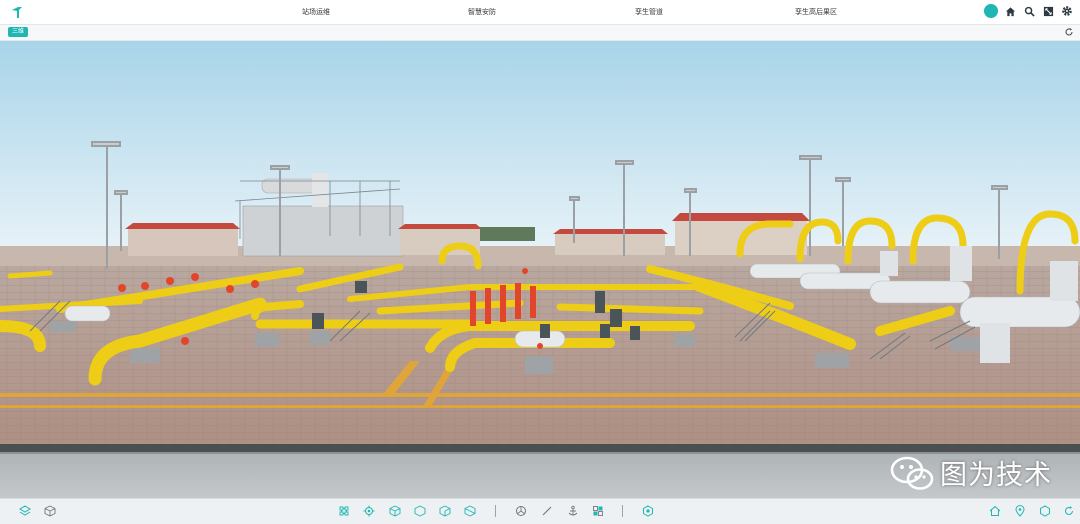 This screenshot has width=1080, height=524. I want to click on watermark: 图为技术, so click(971, 472).